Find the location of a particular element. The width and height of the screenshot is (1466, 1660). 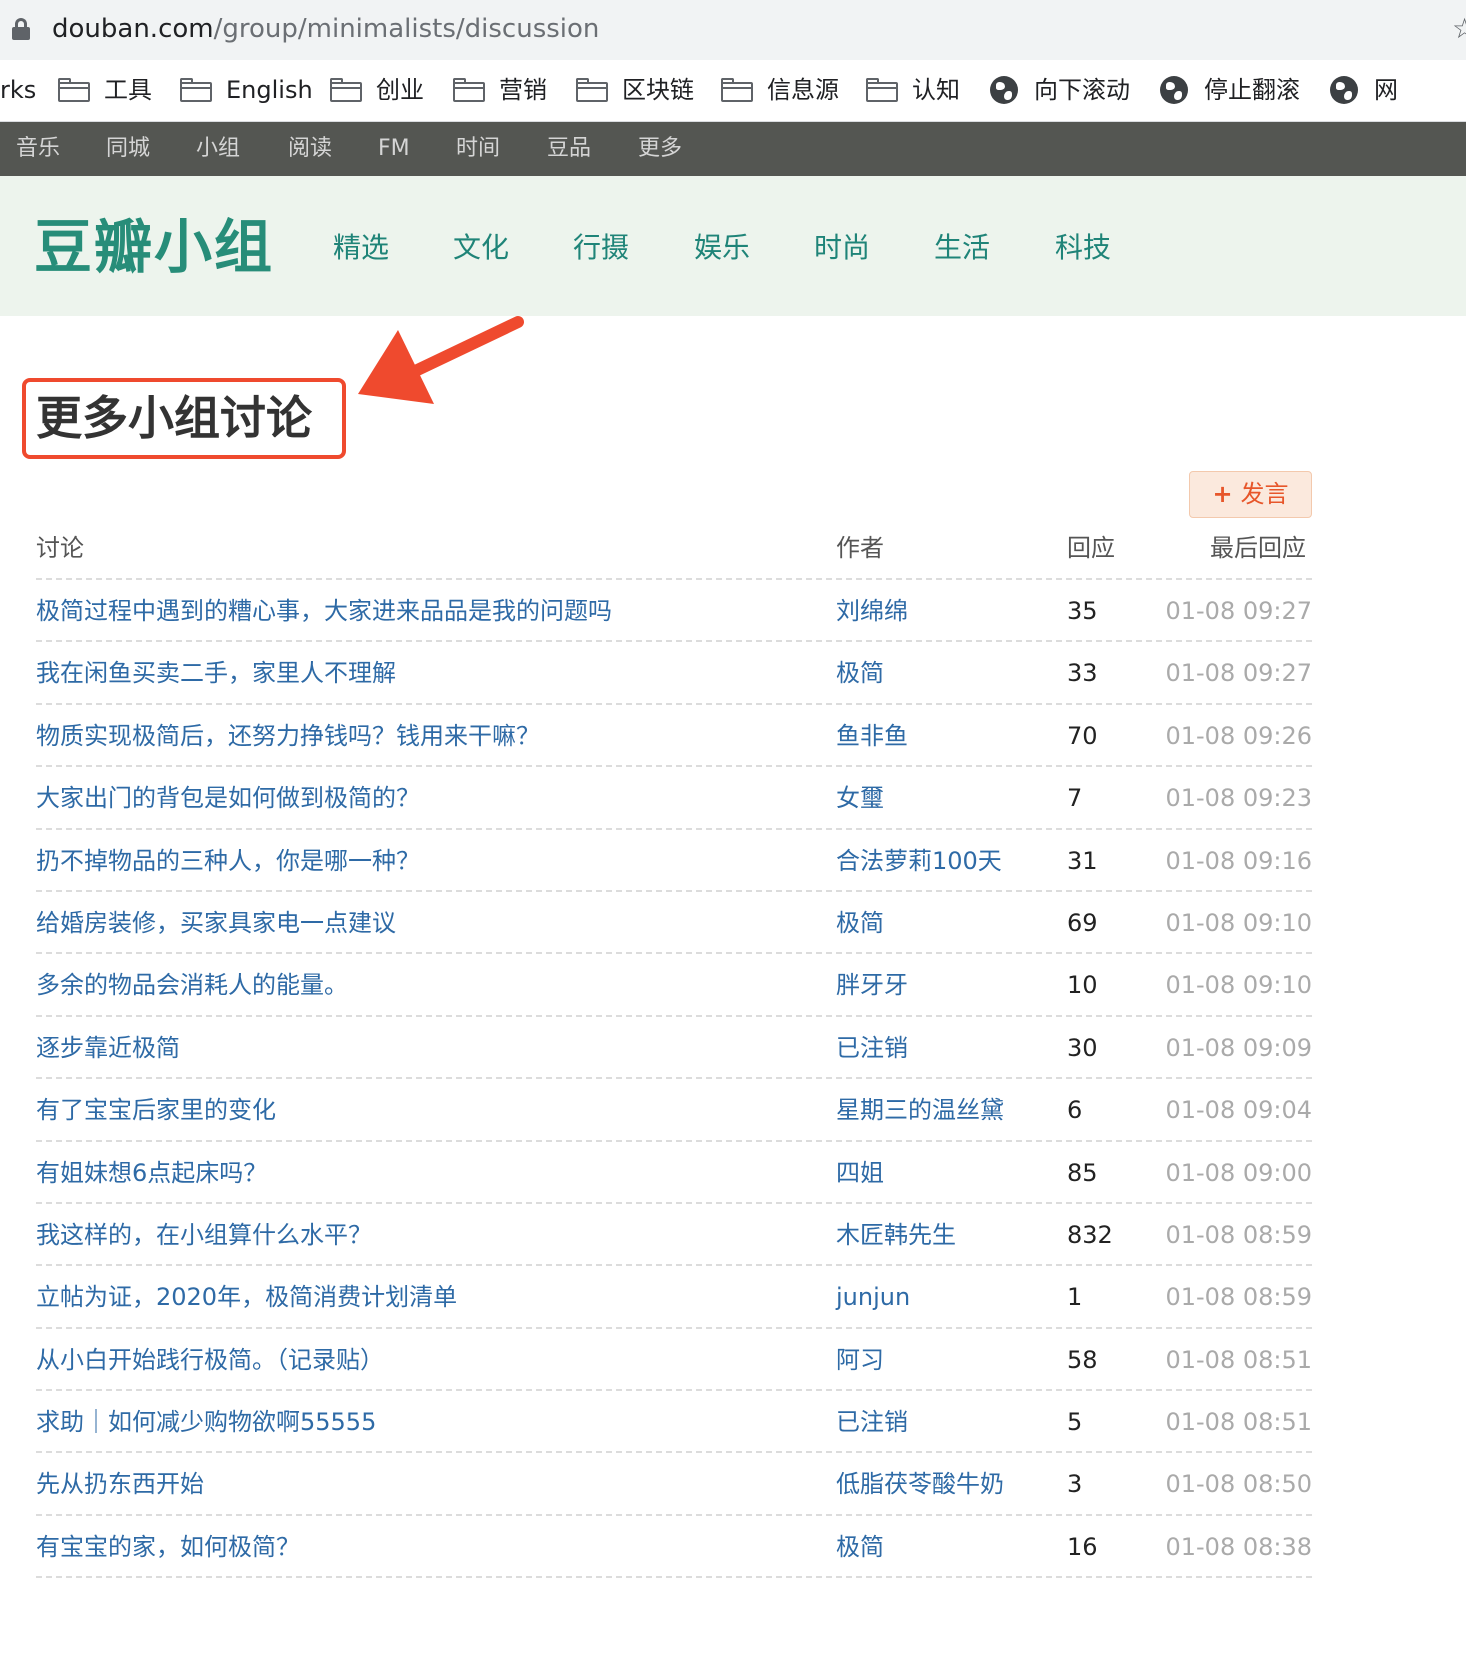

author-link: 鱼非鱼 is located at coordinates (872, 736).